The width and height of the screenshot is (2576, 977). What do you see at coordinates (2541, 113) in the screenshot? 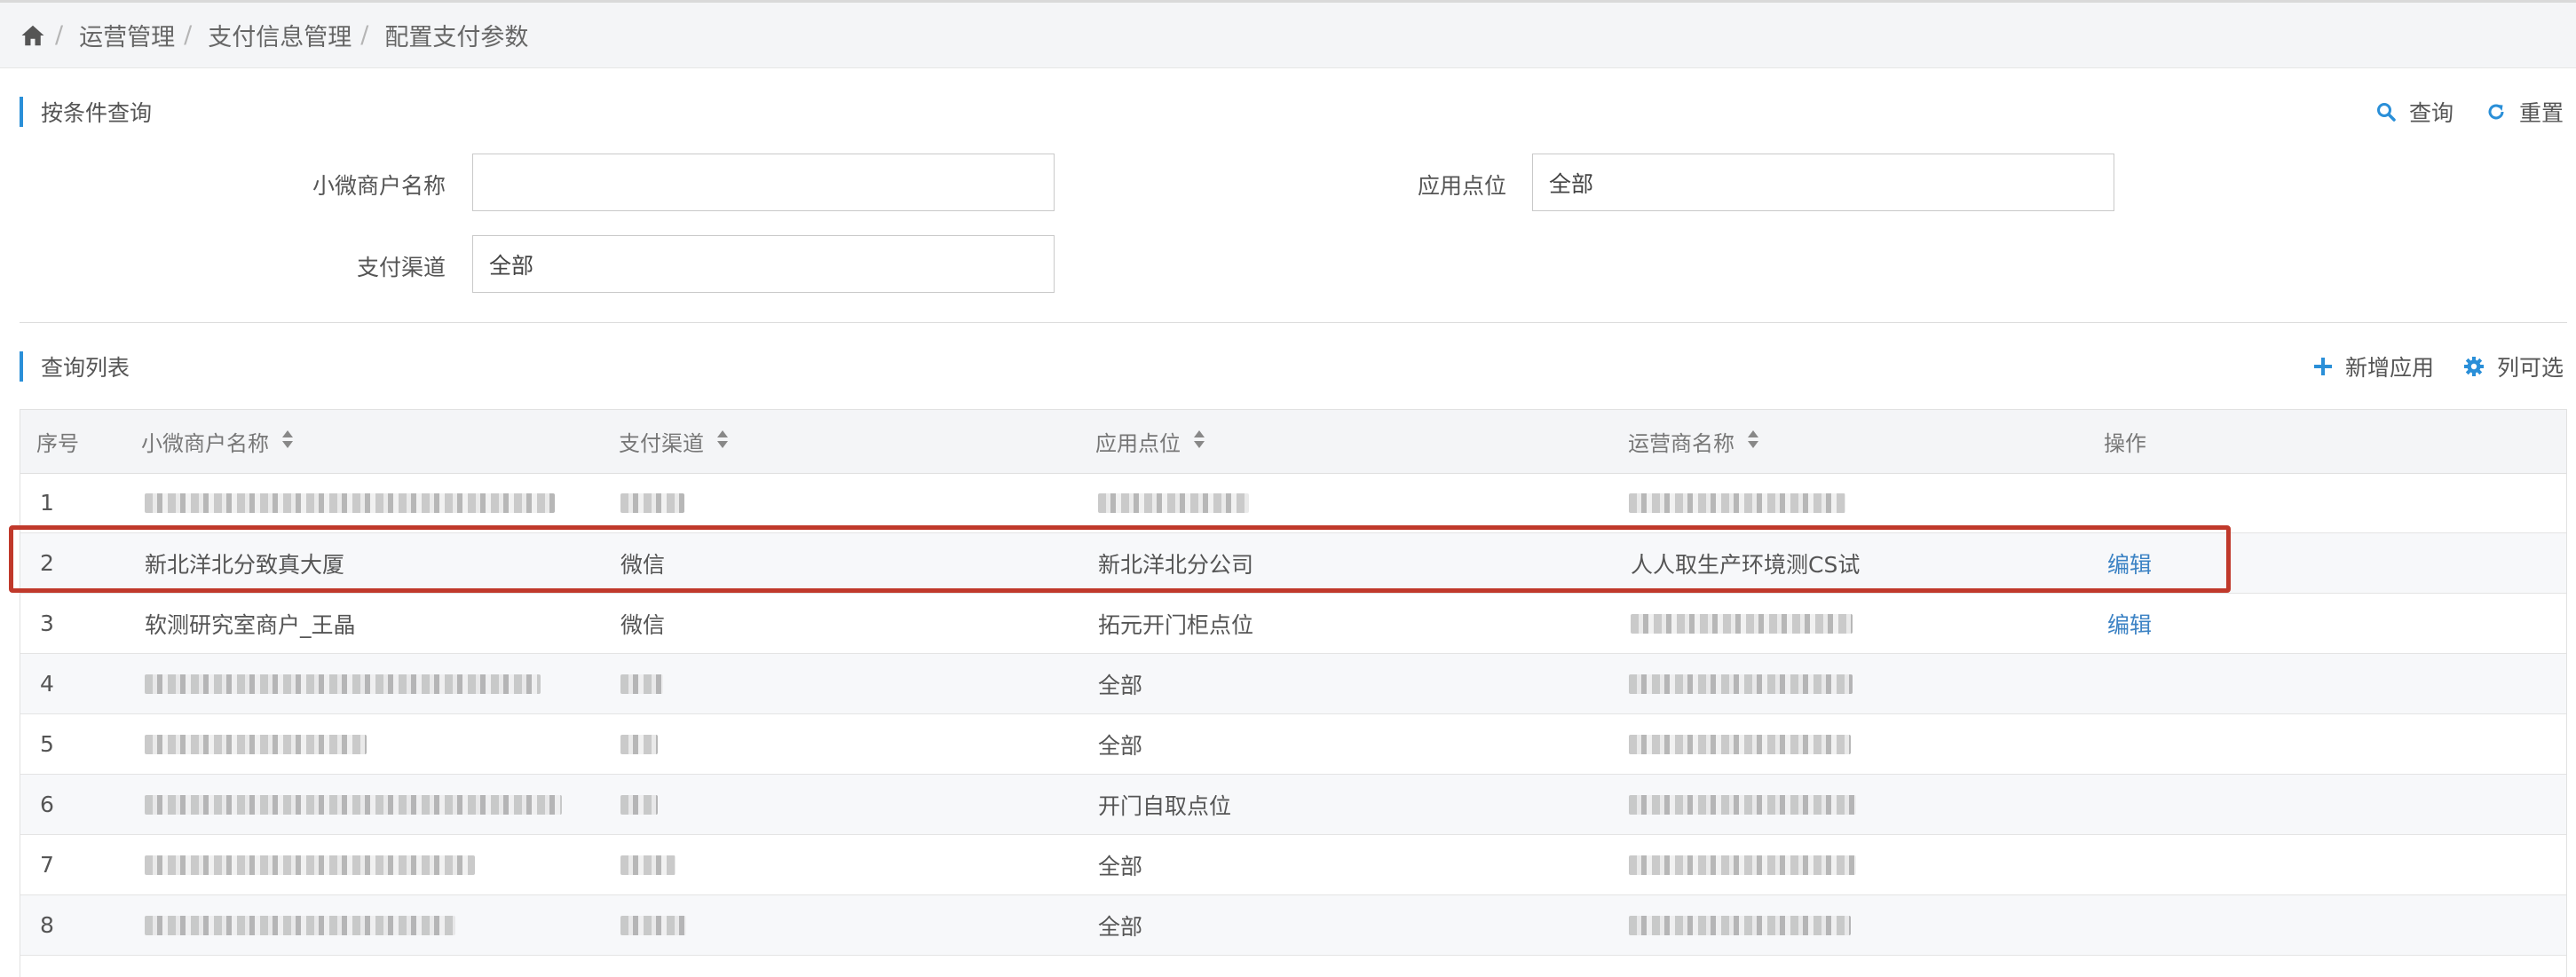
I see `reset-button-label: 重置` at bounding box center [2541, 113].